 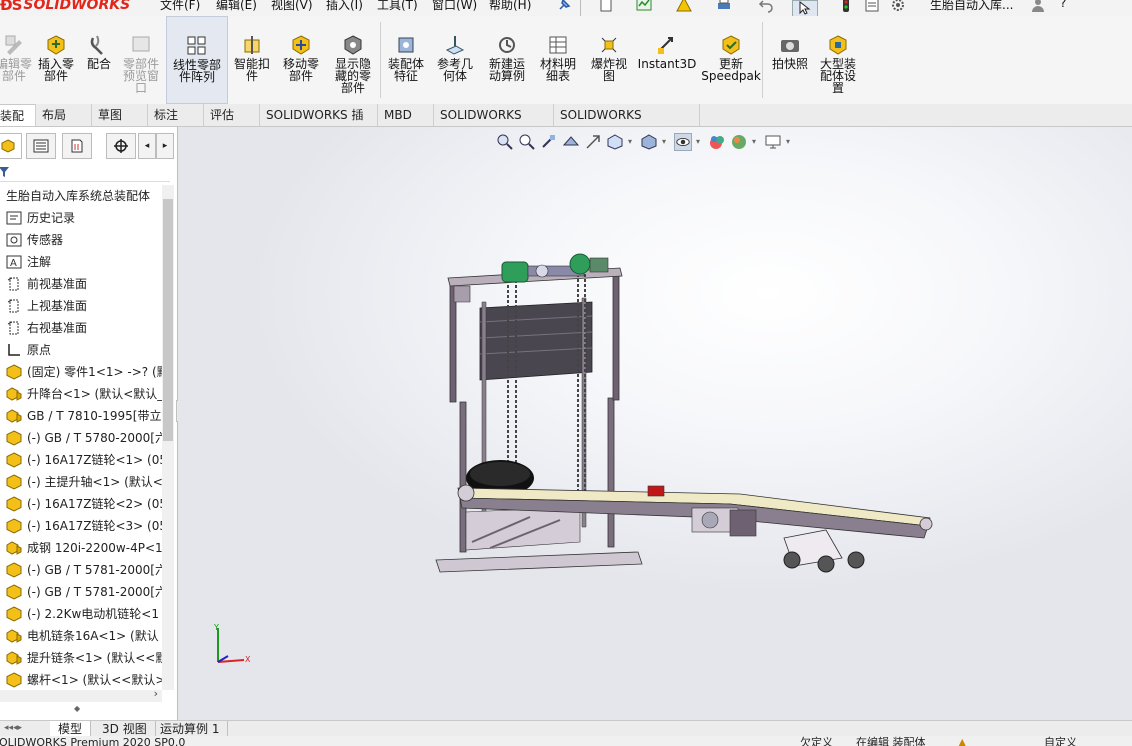 I want to click on menu-help: 帮助(H), so click(x=510, y=6).